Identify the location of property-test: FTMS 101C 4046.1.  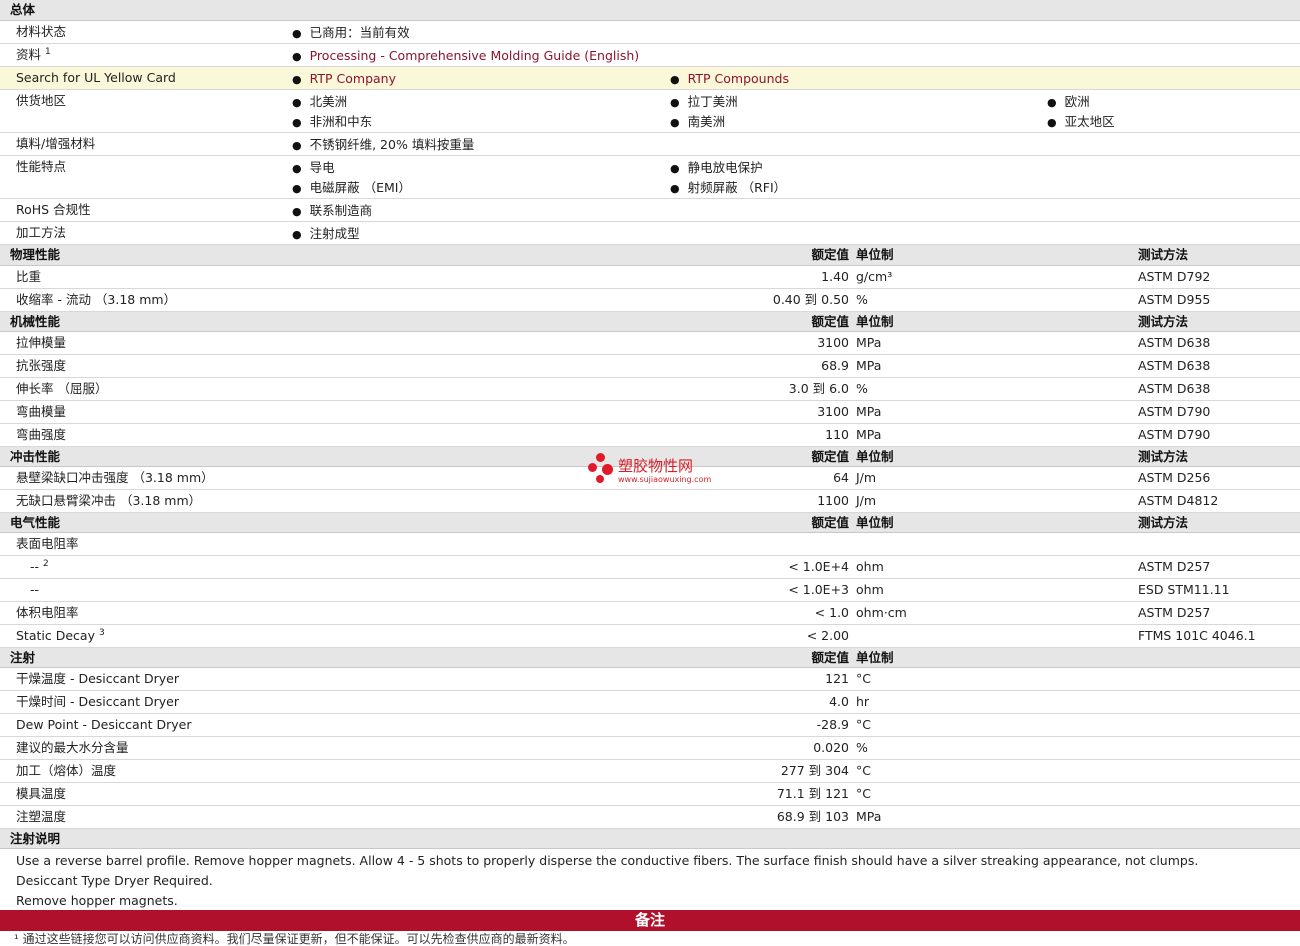
(1197, 635).